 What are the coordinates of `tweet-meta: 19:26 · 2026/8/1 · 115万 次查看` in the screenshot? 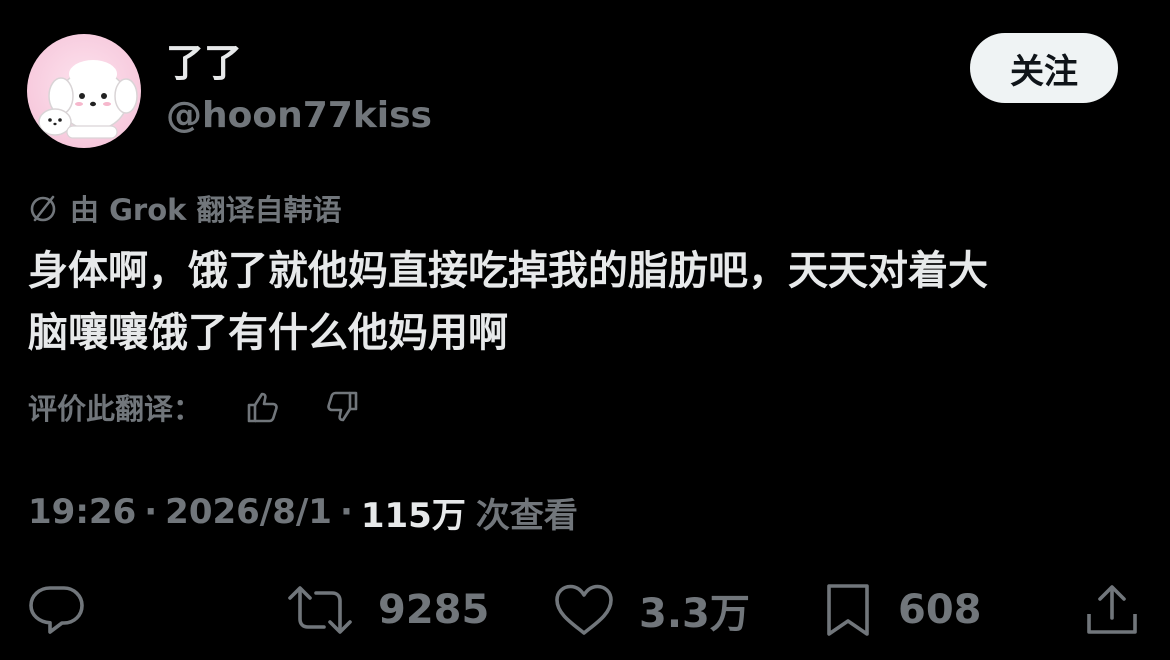 It's located at (303, 512).